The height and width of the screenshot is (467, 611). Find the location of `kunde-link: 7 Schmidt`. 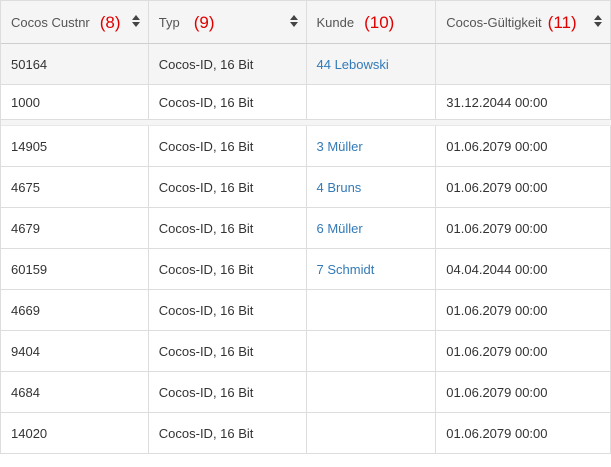

kunde-link: 7 Schmidt is located at coordinates (372, 269).